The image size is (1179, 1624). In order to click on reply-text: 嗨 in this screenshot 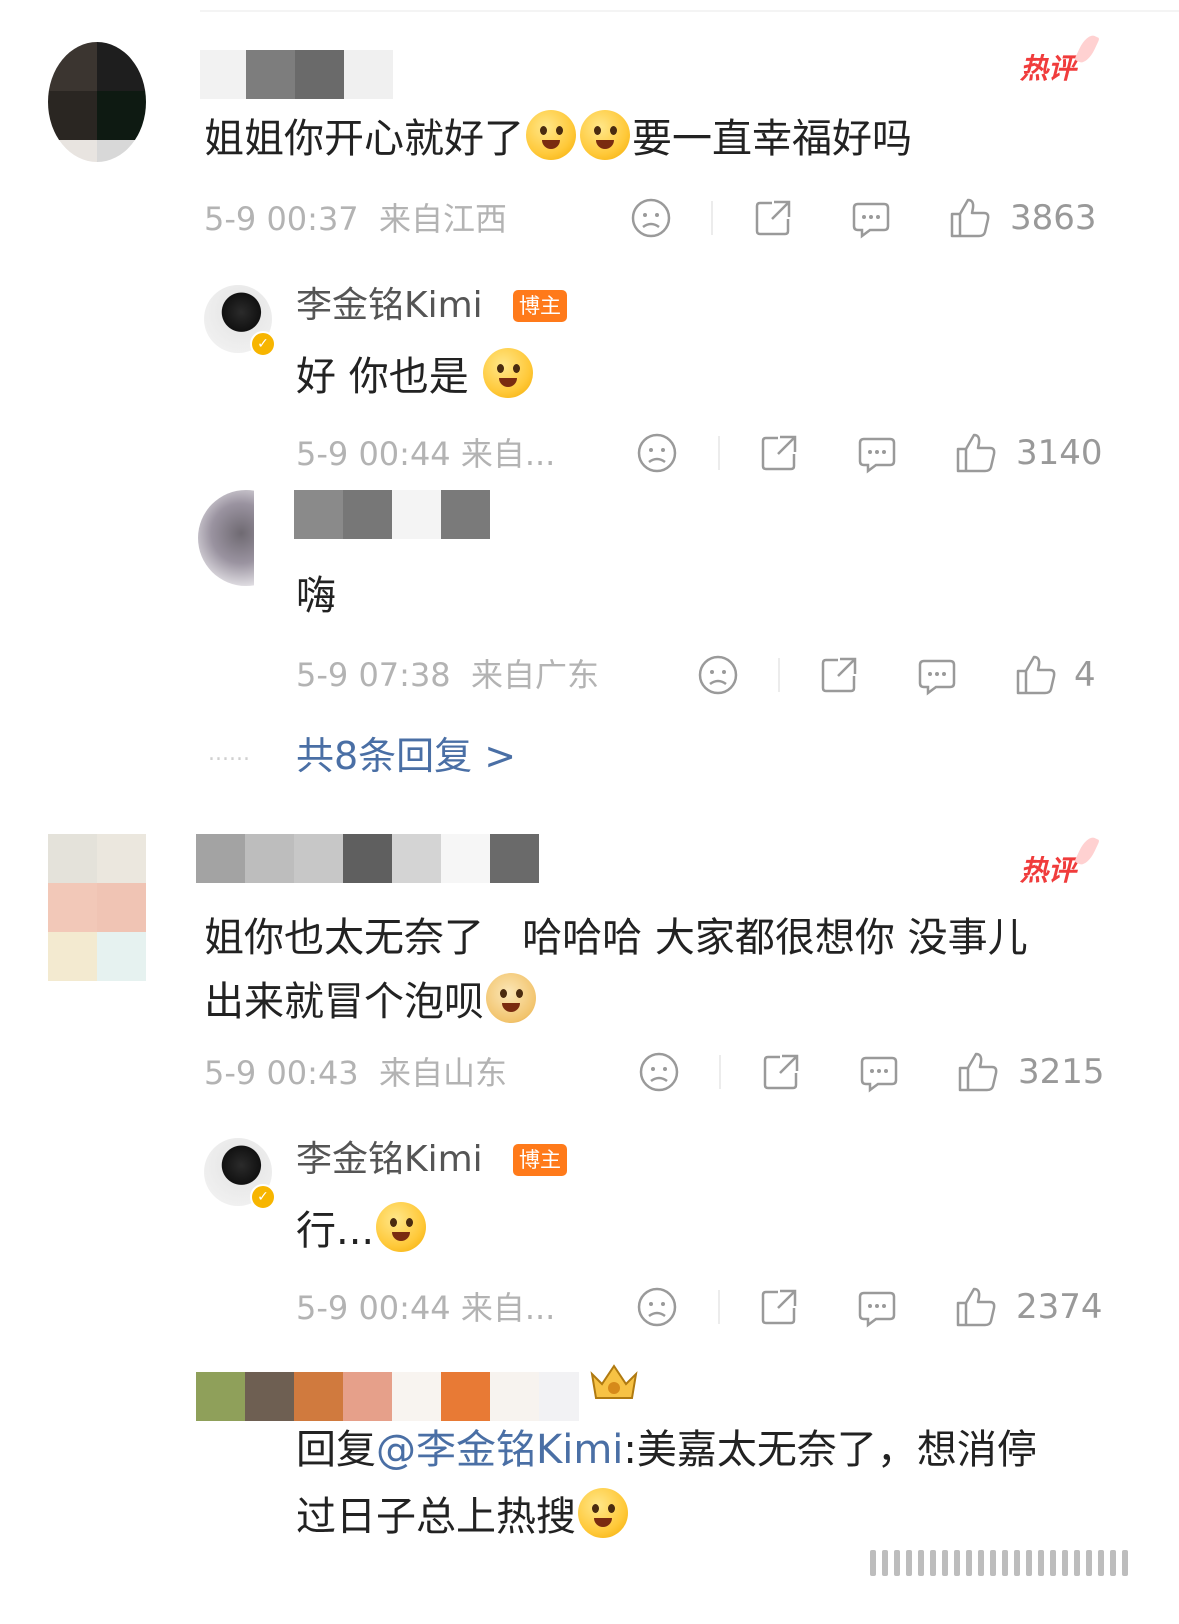, I will do `click(316, 596)`.